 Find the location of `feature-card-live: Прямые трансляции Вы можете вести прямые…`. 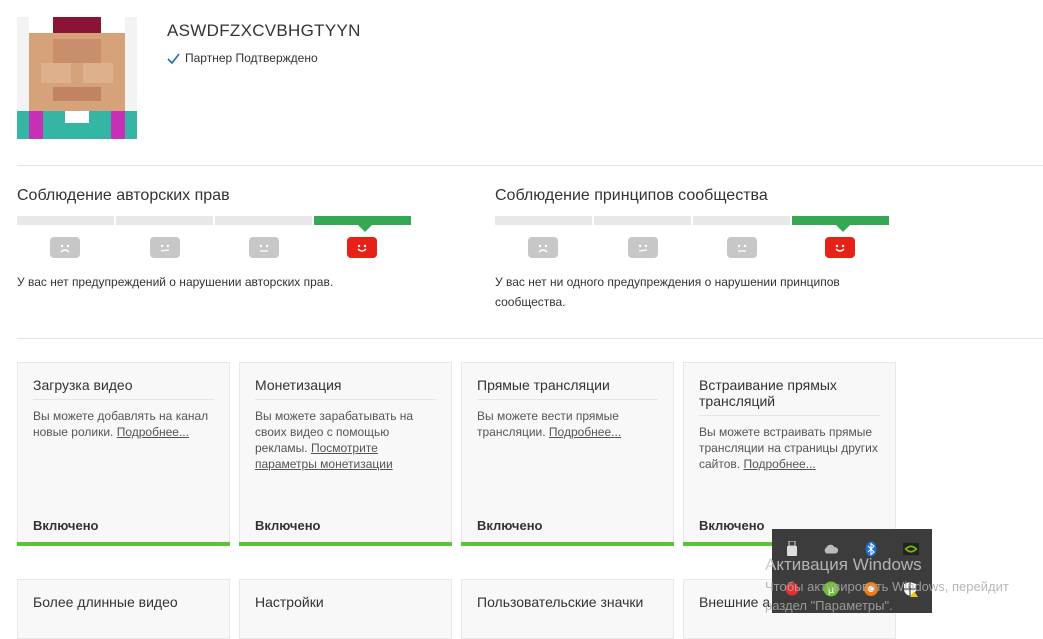

feature-card-live: Прямые трансляции Вы можете вести прямые… is located at coordinates (567, 454).